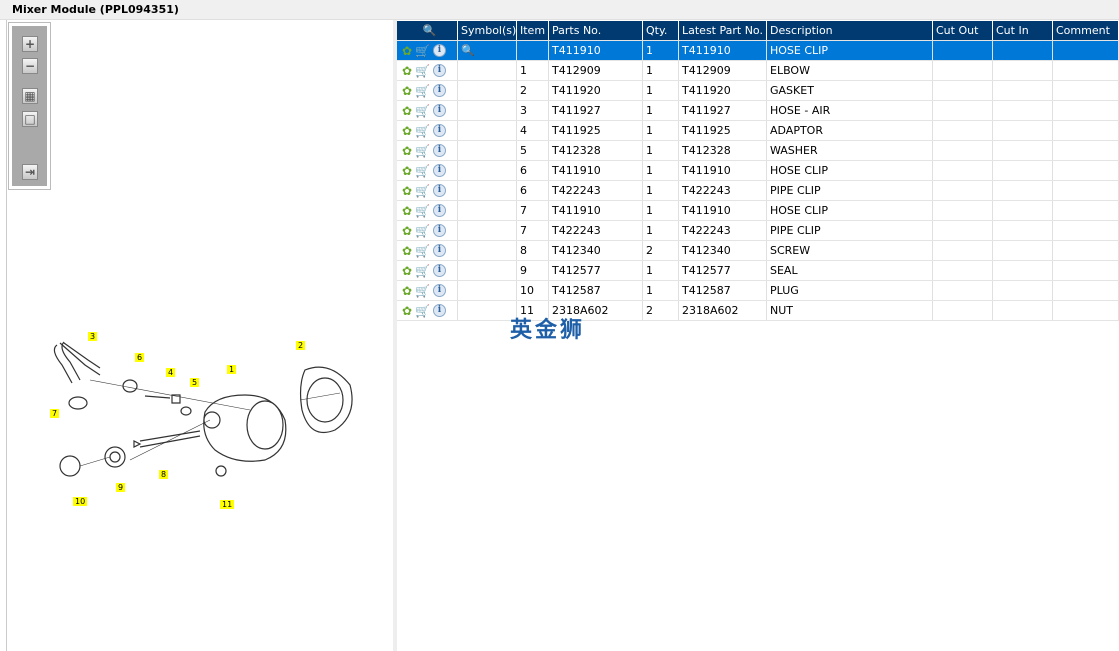 This screenshot has width=1119, height=651. I want to click on table-row: ✿ 🛒 i 8 T412340 2 T412340 SCREW, so click(758, 251).